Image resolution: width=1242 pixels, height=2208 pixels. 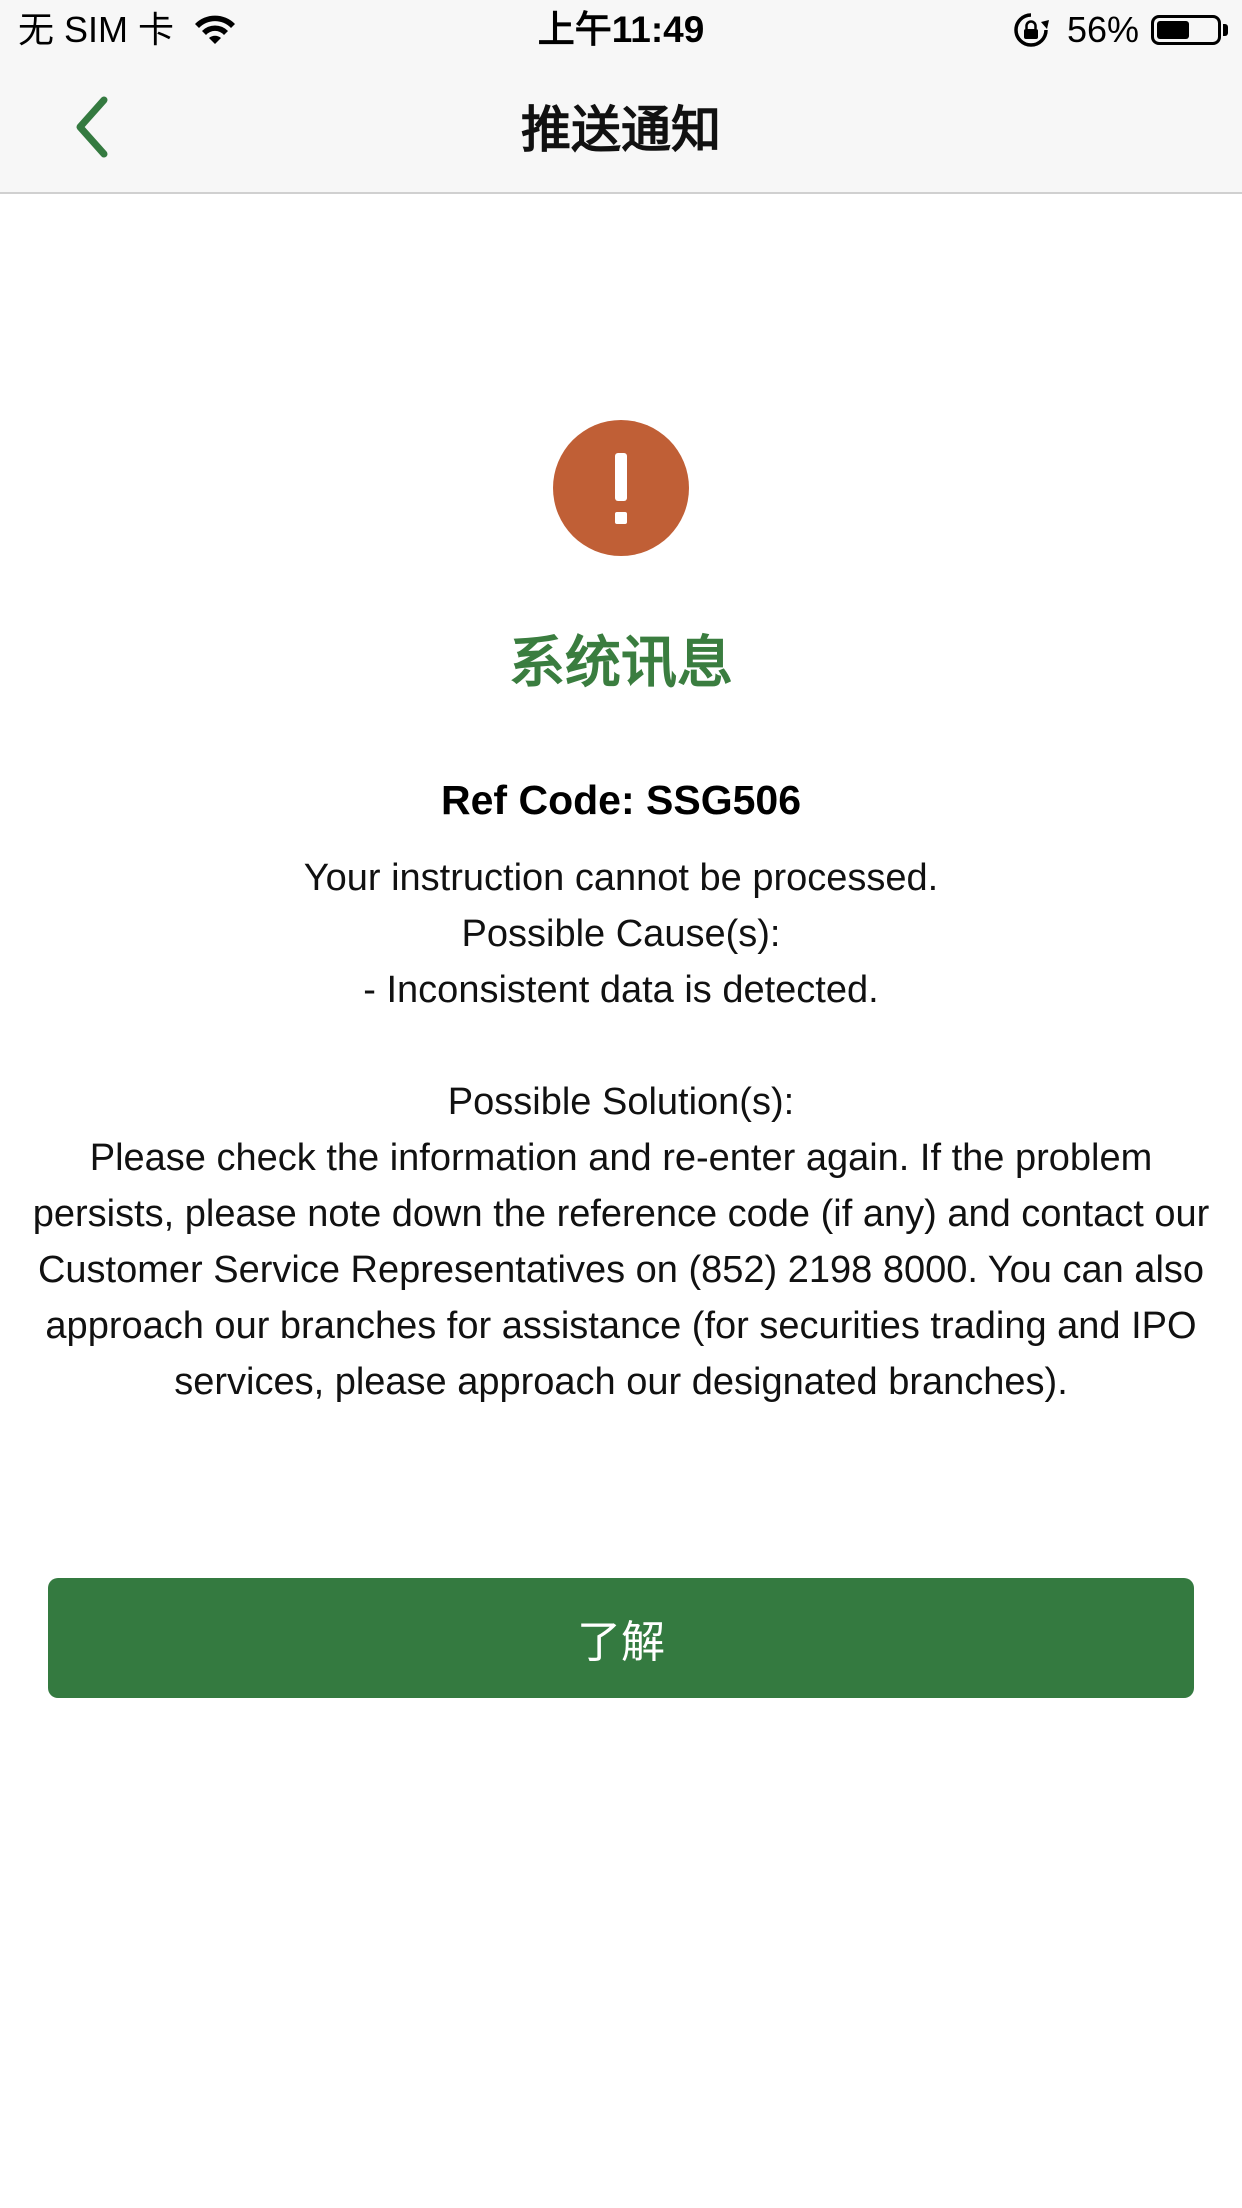 I want to click on message-title: 系统讯息, so click(x=621, y=662).